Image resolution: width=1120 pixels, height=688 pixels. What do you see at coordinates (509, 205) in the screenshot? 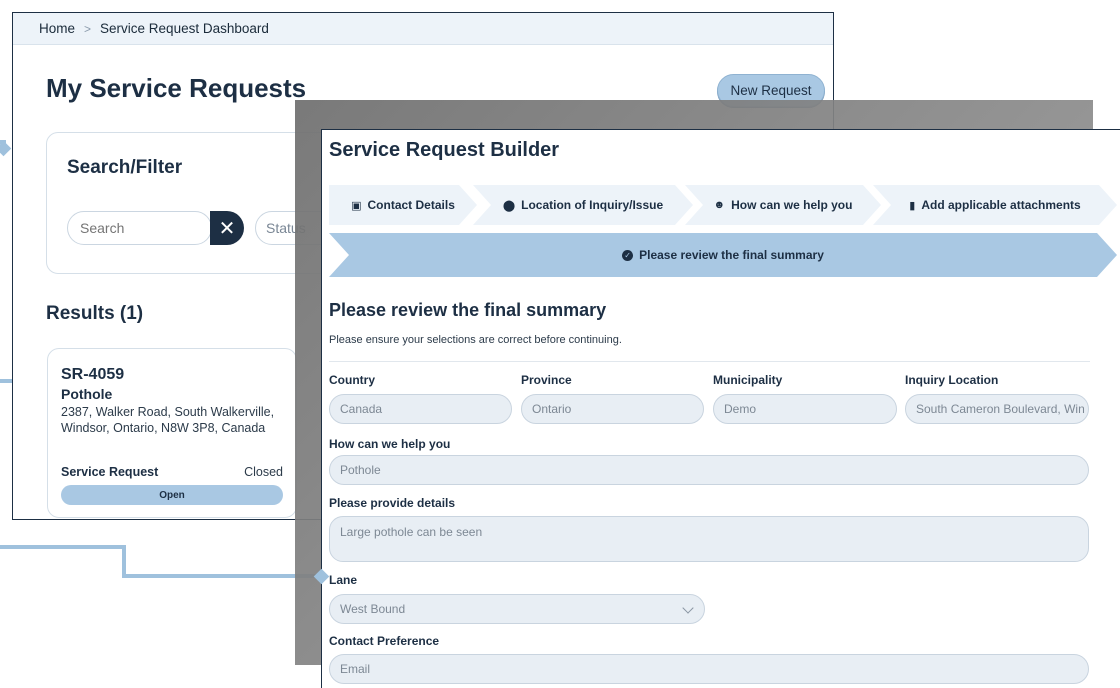
I see `map-pin-icon: ⬤` at bounding box center [509, 205].